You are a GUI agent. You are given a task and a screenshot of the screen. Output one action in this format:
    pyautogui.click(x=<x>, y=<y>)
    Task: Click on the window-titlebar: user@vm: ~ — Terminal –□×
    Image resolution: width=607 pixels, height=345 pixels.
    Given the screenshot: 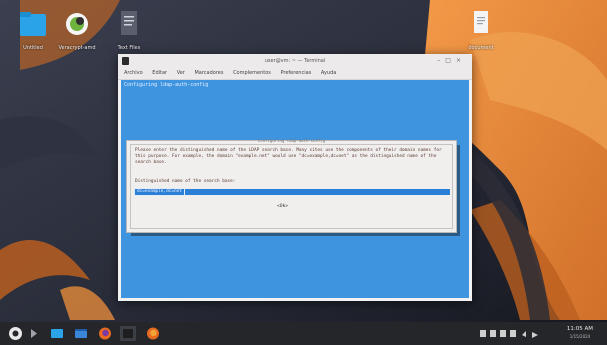 What is the action you would take?
    pyautogui.click(x=295, y=61)
    